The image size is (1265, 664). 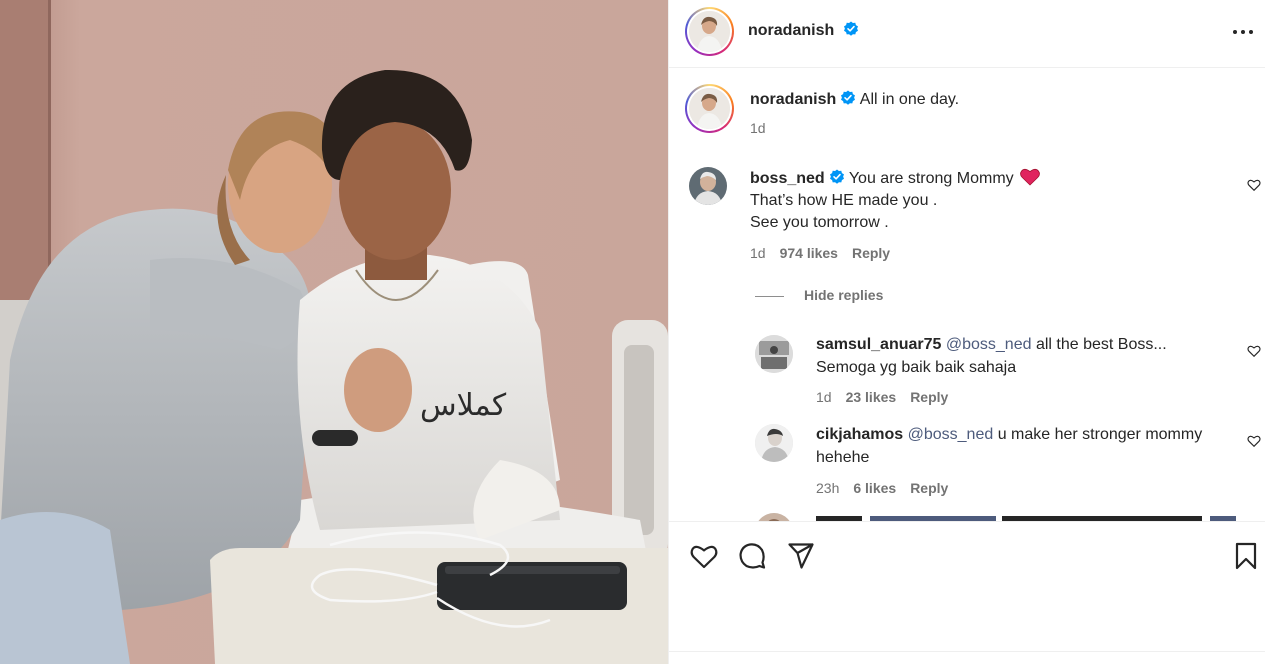 I want to click on reply-line-2: Semoga yg baik baik sahaja, so click(x=916, y=367).